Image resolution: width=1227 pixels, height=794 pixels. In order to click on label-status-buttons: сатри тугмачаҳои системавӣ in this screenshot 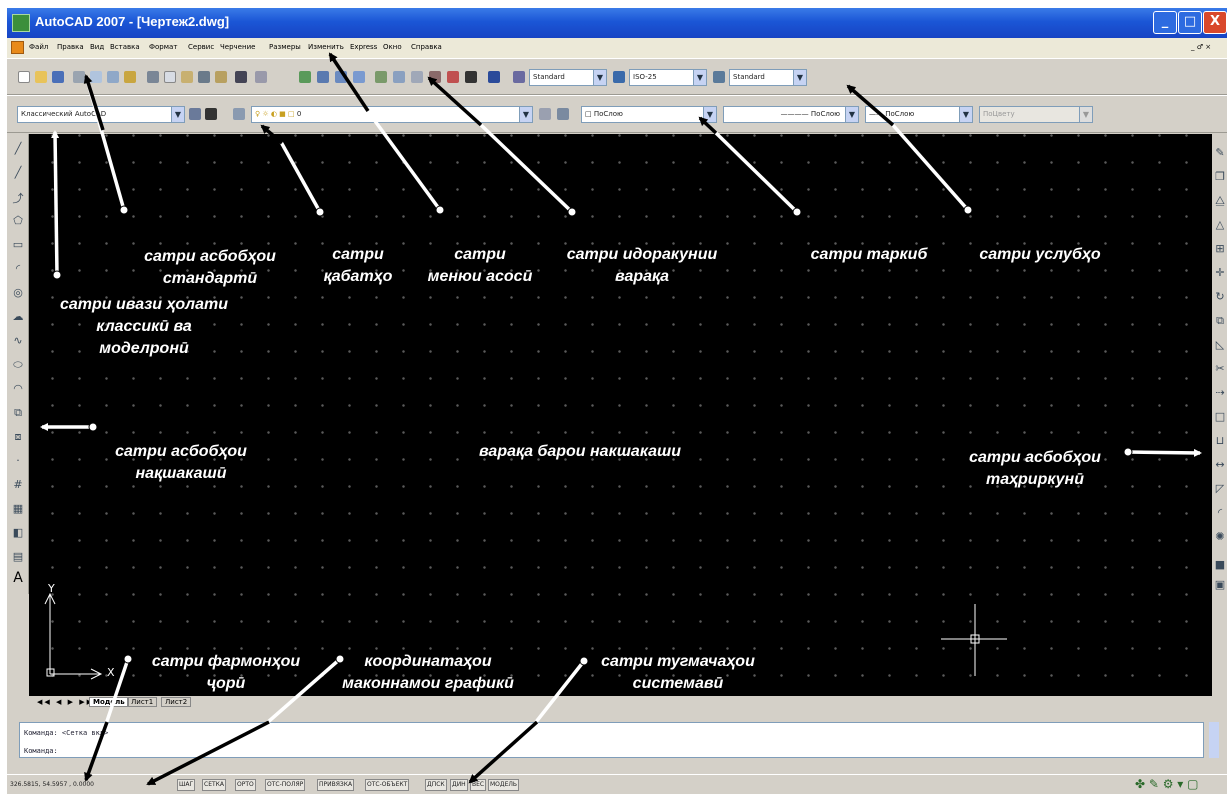, I will do `click(678, 672)`.